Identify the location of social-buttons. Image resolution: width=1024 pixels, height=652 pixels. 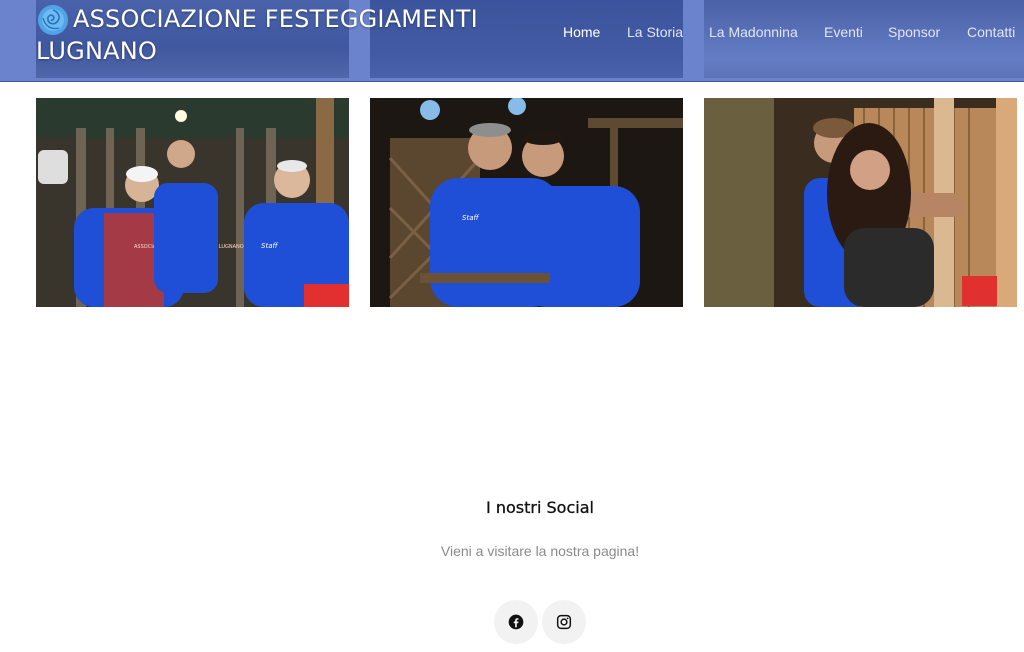
(544, 622).